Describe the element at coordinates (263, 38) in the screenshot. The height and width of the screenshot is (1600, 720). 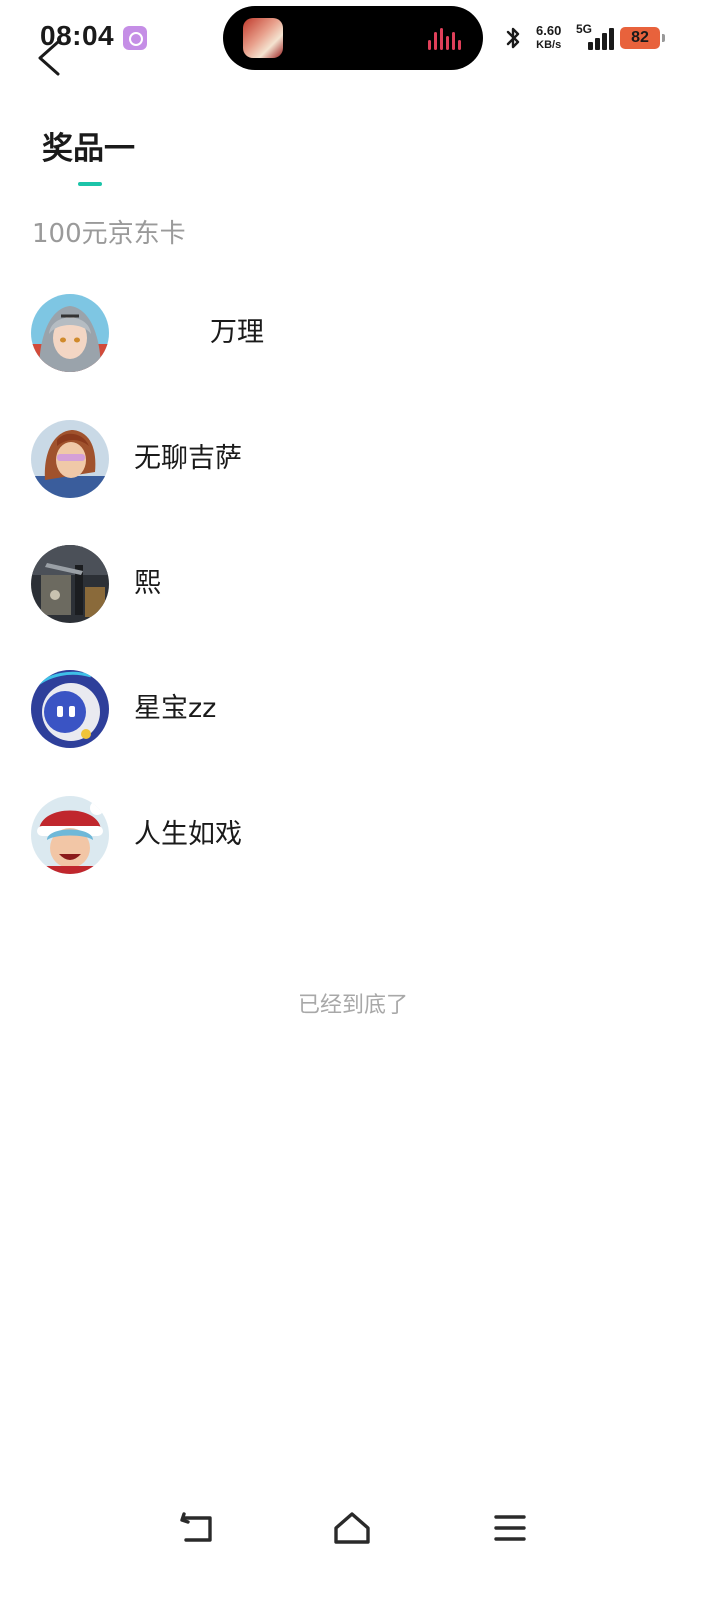
I see `media-thumbnail` at that location.